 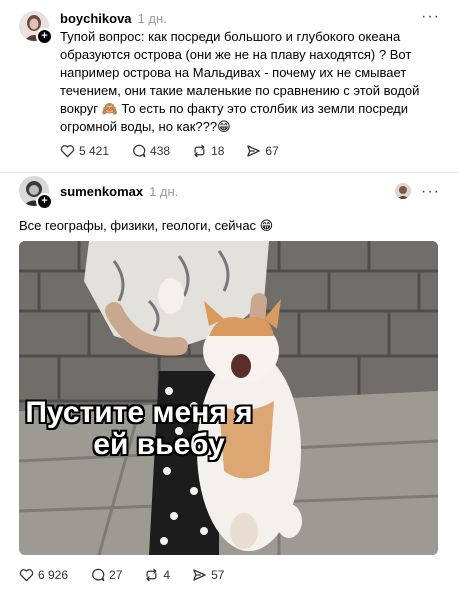 What do you see at coordinates (96, 18) in the screenshot?
I see `username-text: boychikova` at bounding box center [96, 18].